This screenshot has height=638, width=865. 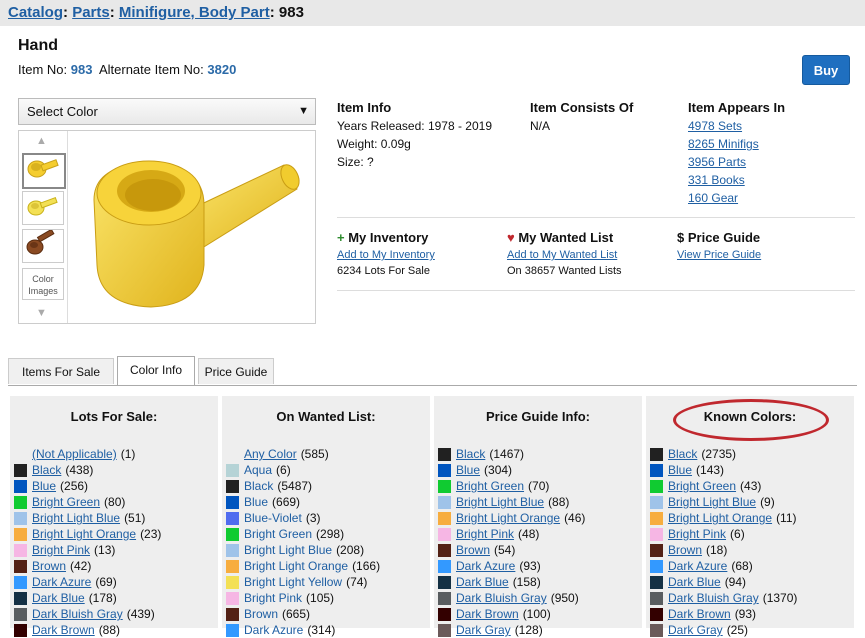 What do you see at coordinates (194, 12) in the screenshot?
I see `breadcrumb-category-link: Minifigure, Body Part` at bounding box center [194, 12].